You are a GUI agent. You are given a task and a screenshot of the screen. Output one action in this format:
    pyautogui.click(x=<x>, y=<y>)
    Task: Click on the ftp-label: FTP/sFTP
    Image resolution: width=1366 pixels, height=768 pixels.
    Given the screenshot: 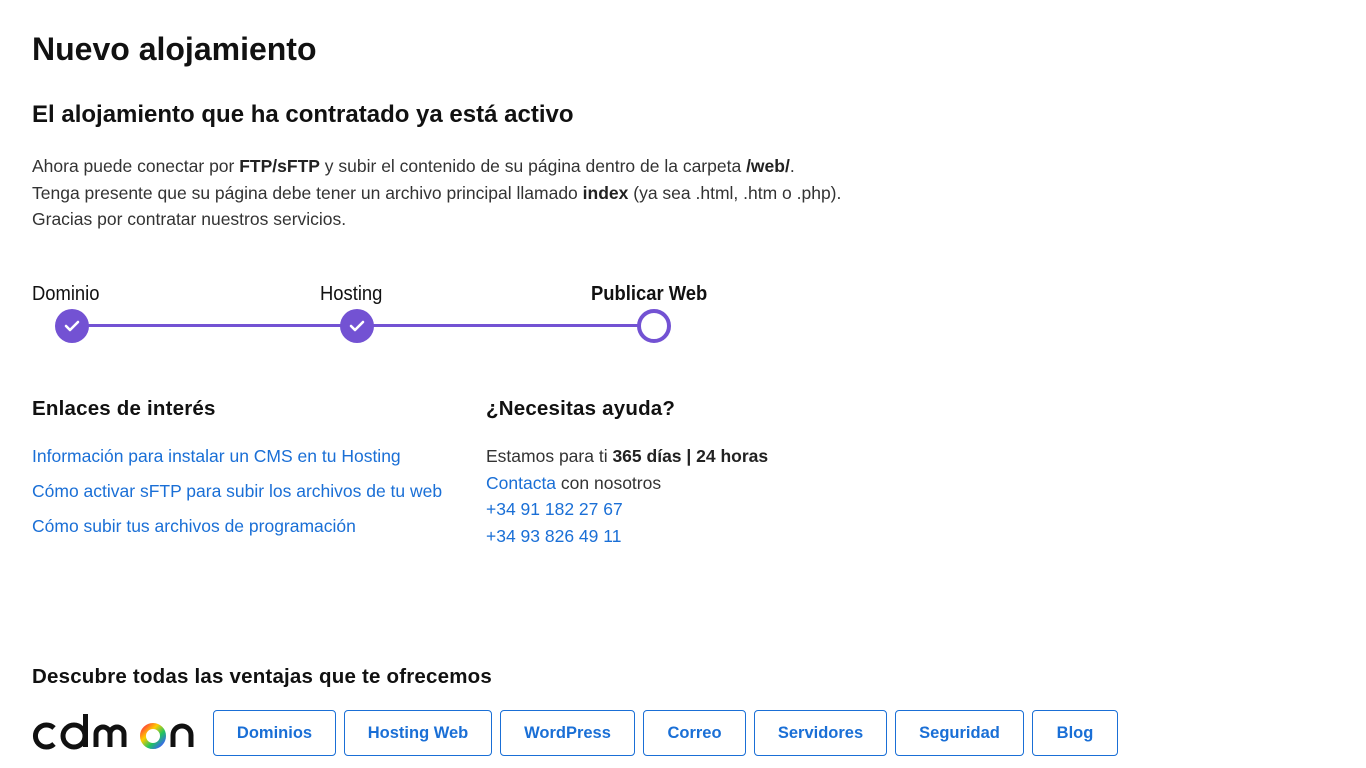 What is the action you would take?
    pyautogui.click(x=279, y=166)
    